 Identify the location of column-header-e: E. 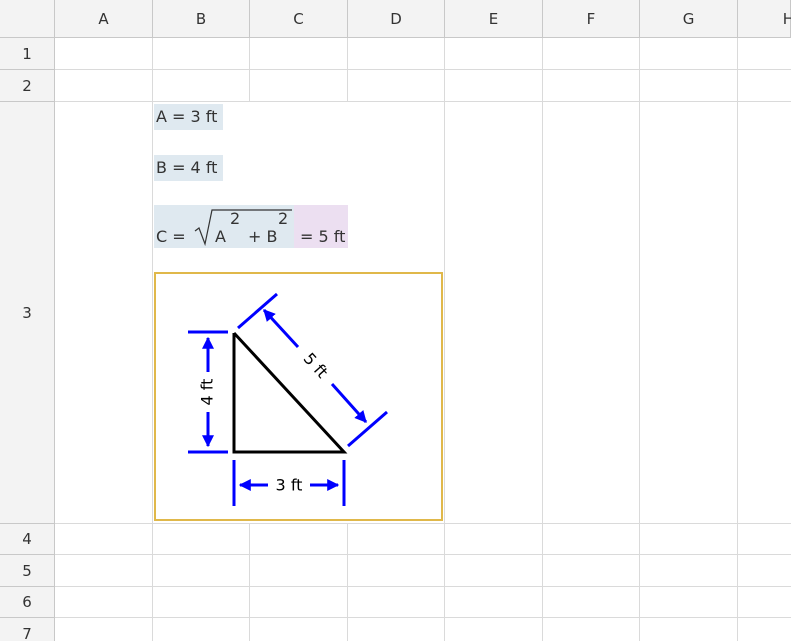
(494, 19).